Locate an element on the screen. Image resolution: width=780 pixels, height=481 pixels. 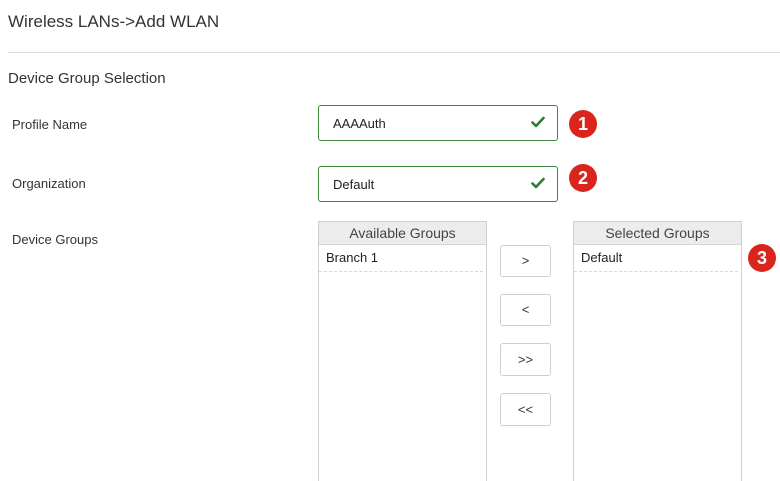
callout-badge-1: 1 is located at coordinates (583, 124).